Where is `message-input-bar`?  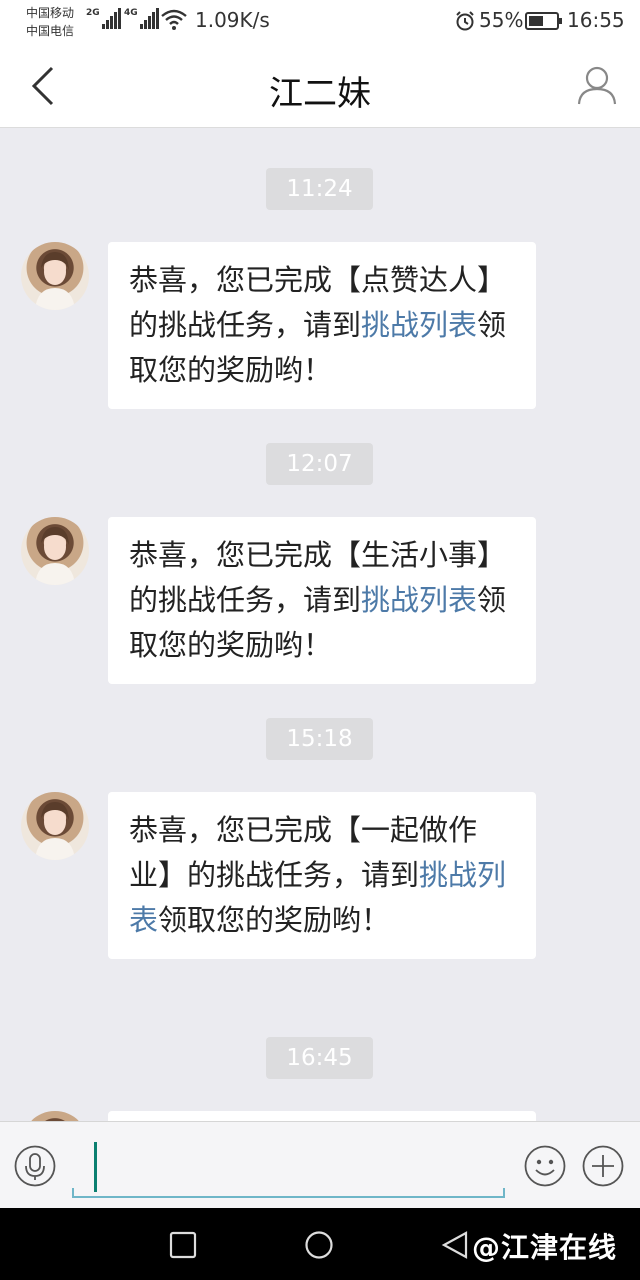
message-input-bar is located at coordinates (320, 1164).